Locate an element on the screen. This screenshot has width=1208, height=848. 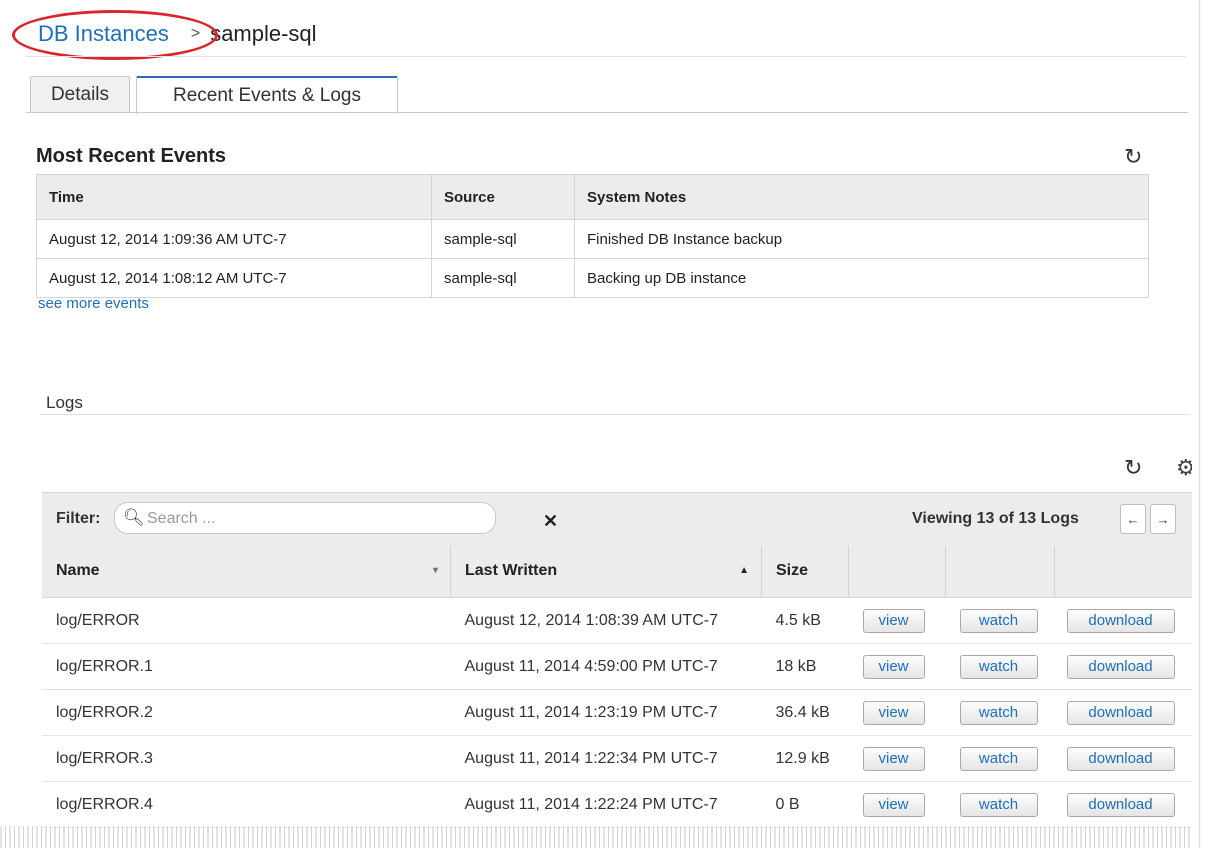
viewing-count: Viewing 13 of 13 Logs is located at coordinates (995, 518).